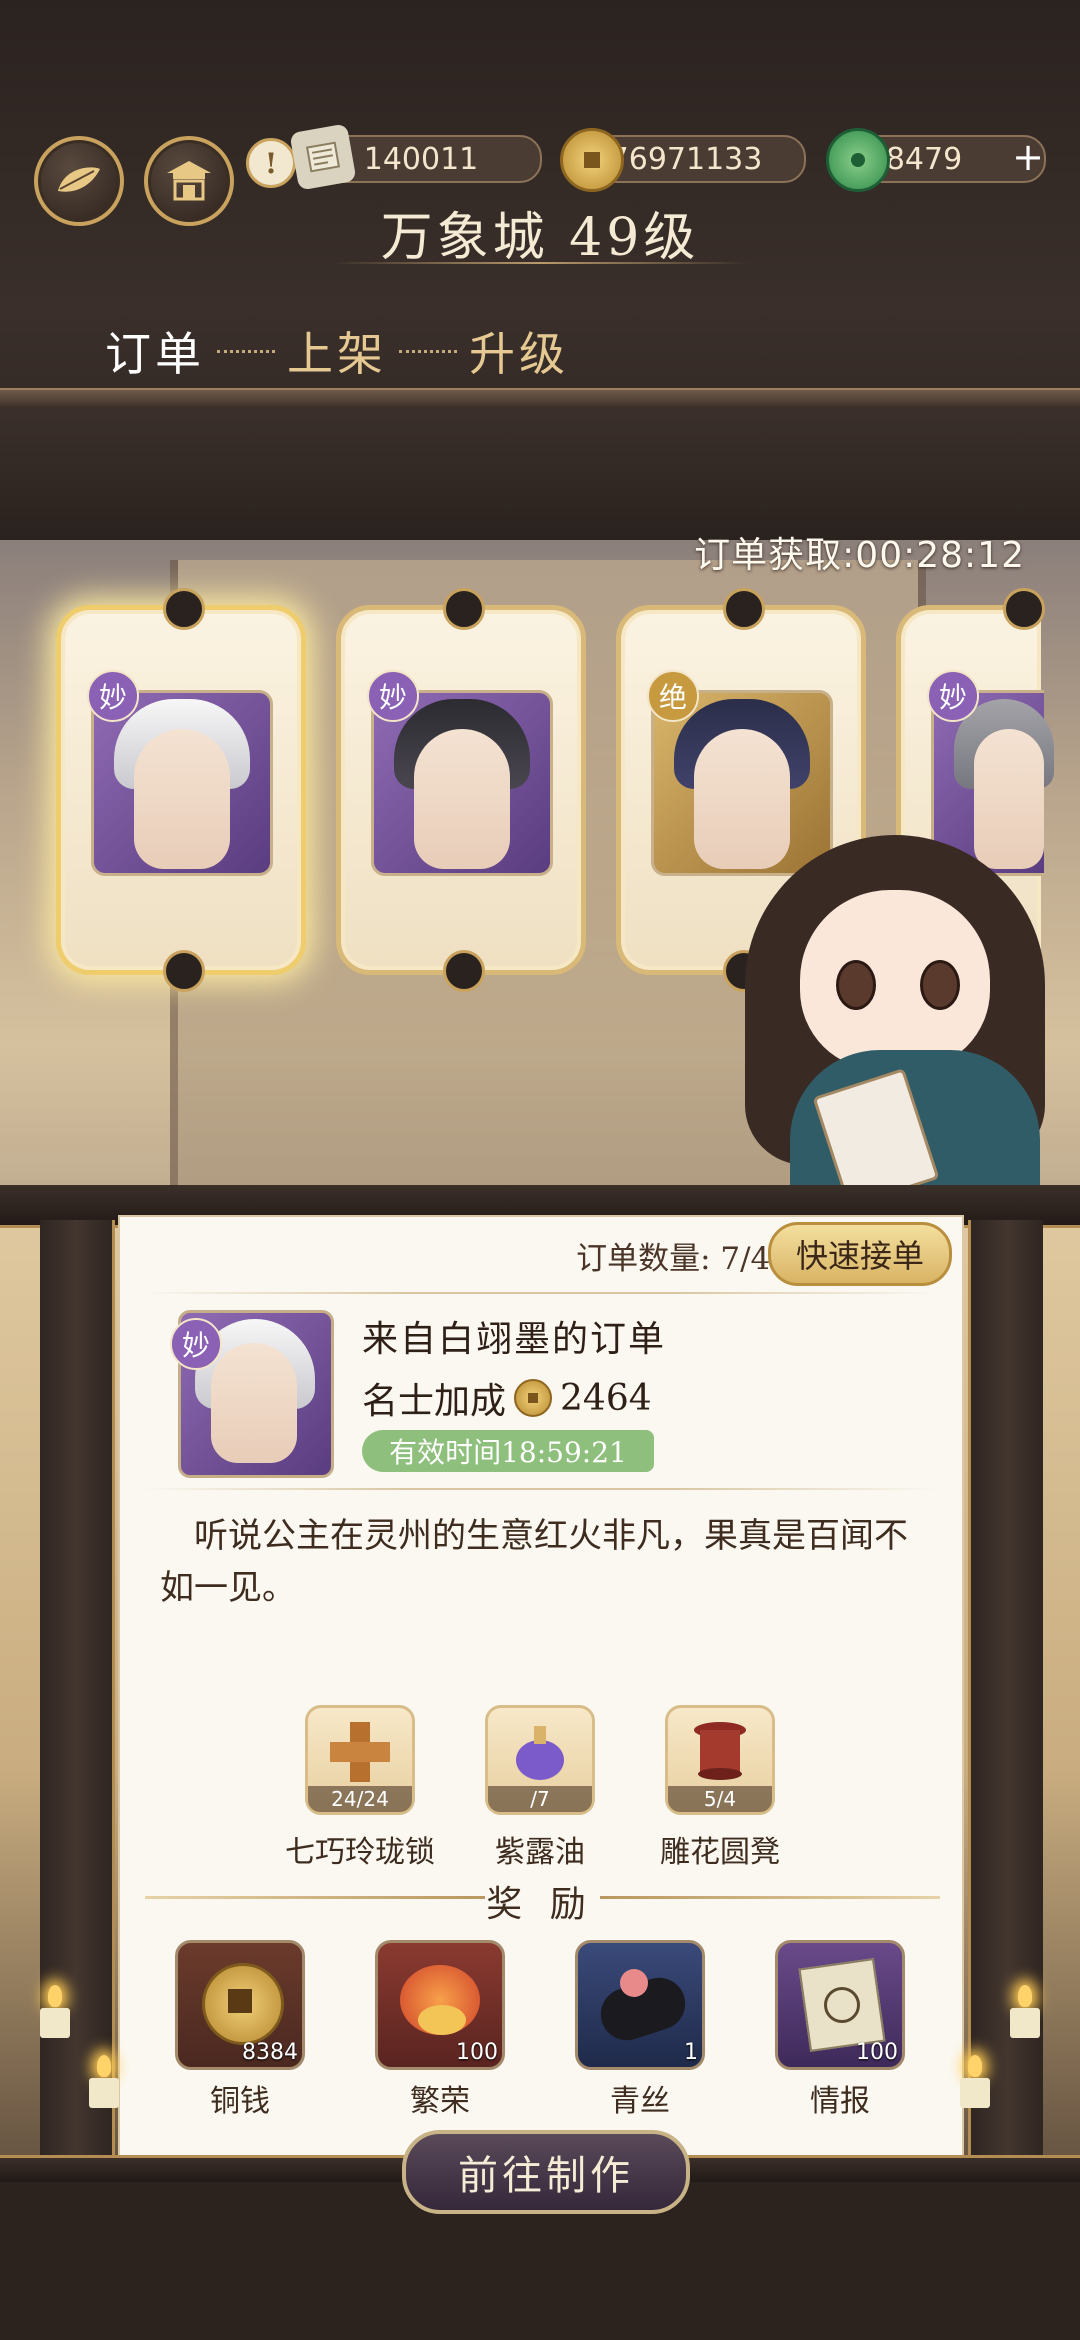  I want to click on koi-prosperity-icon: 100, so click(440, 2005).